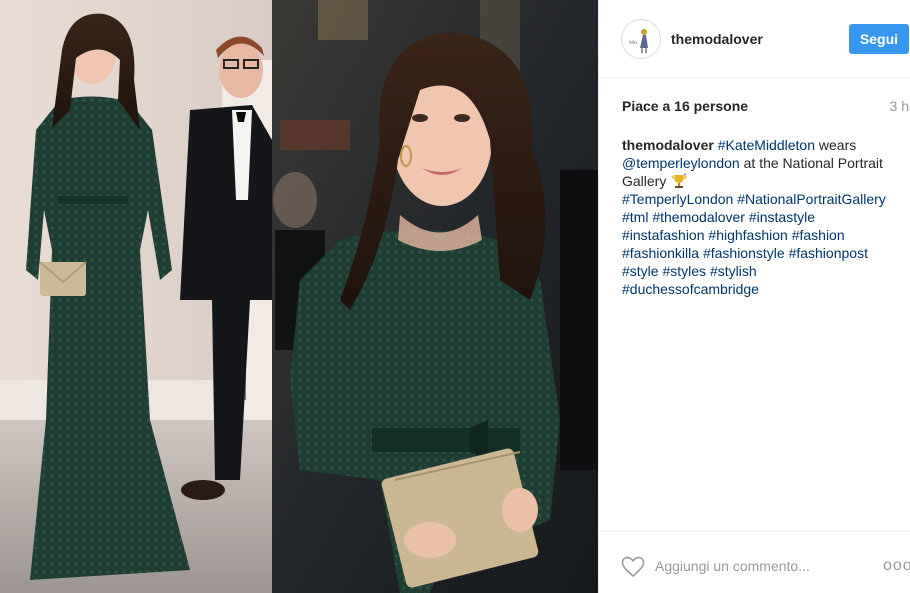  Describe the element at coordinates (782, 217) in the screenshot. I see `hashtag-instastyle: #instastyle` at that location.